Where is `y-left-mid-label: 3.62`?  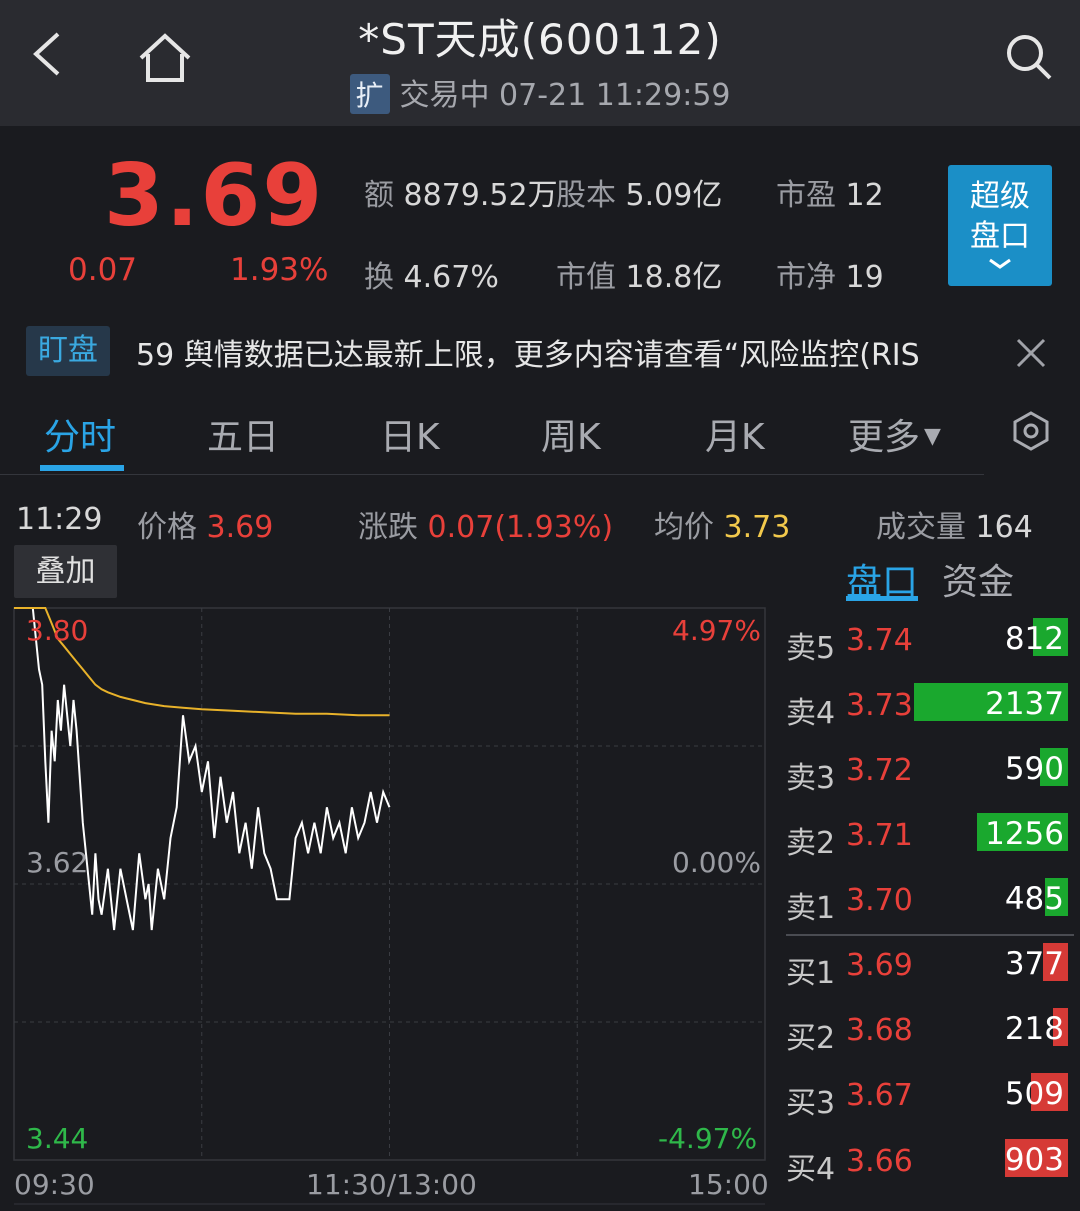
y-left-mid-label: 3.62 is located at coordinates (57, 862).